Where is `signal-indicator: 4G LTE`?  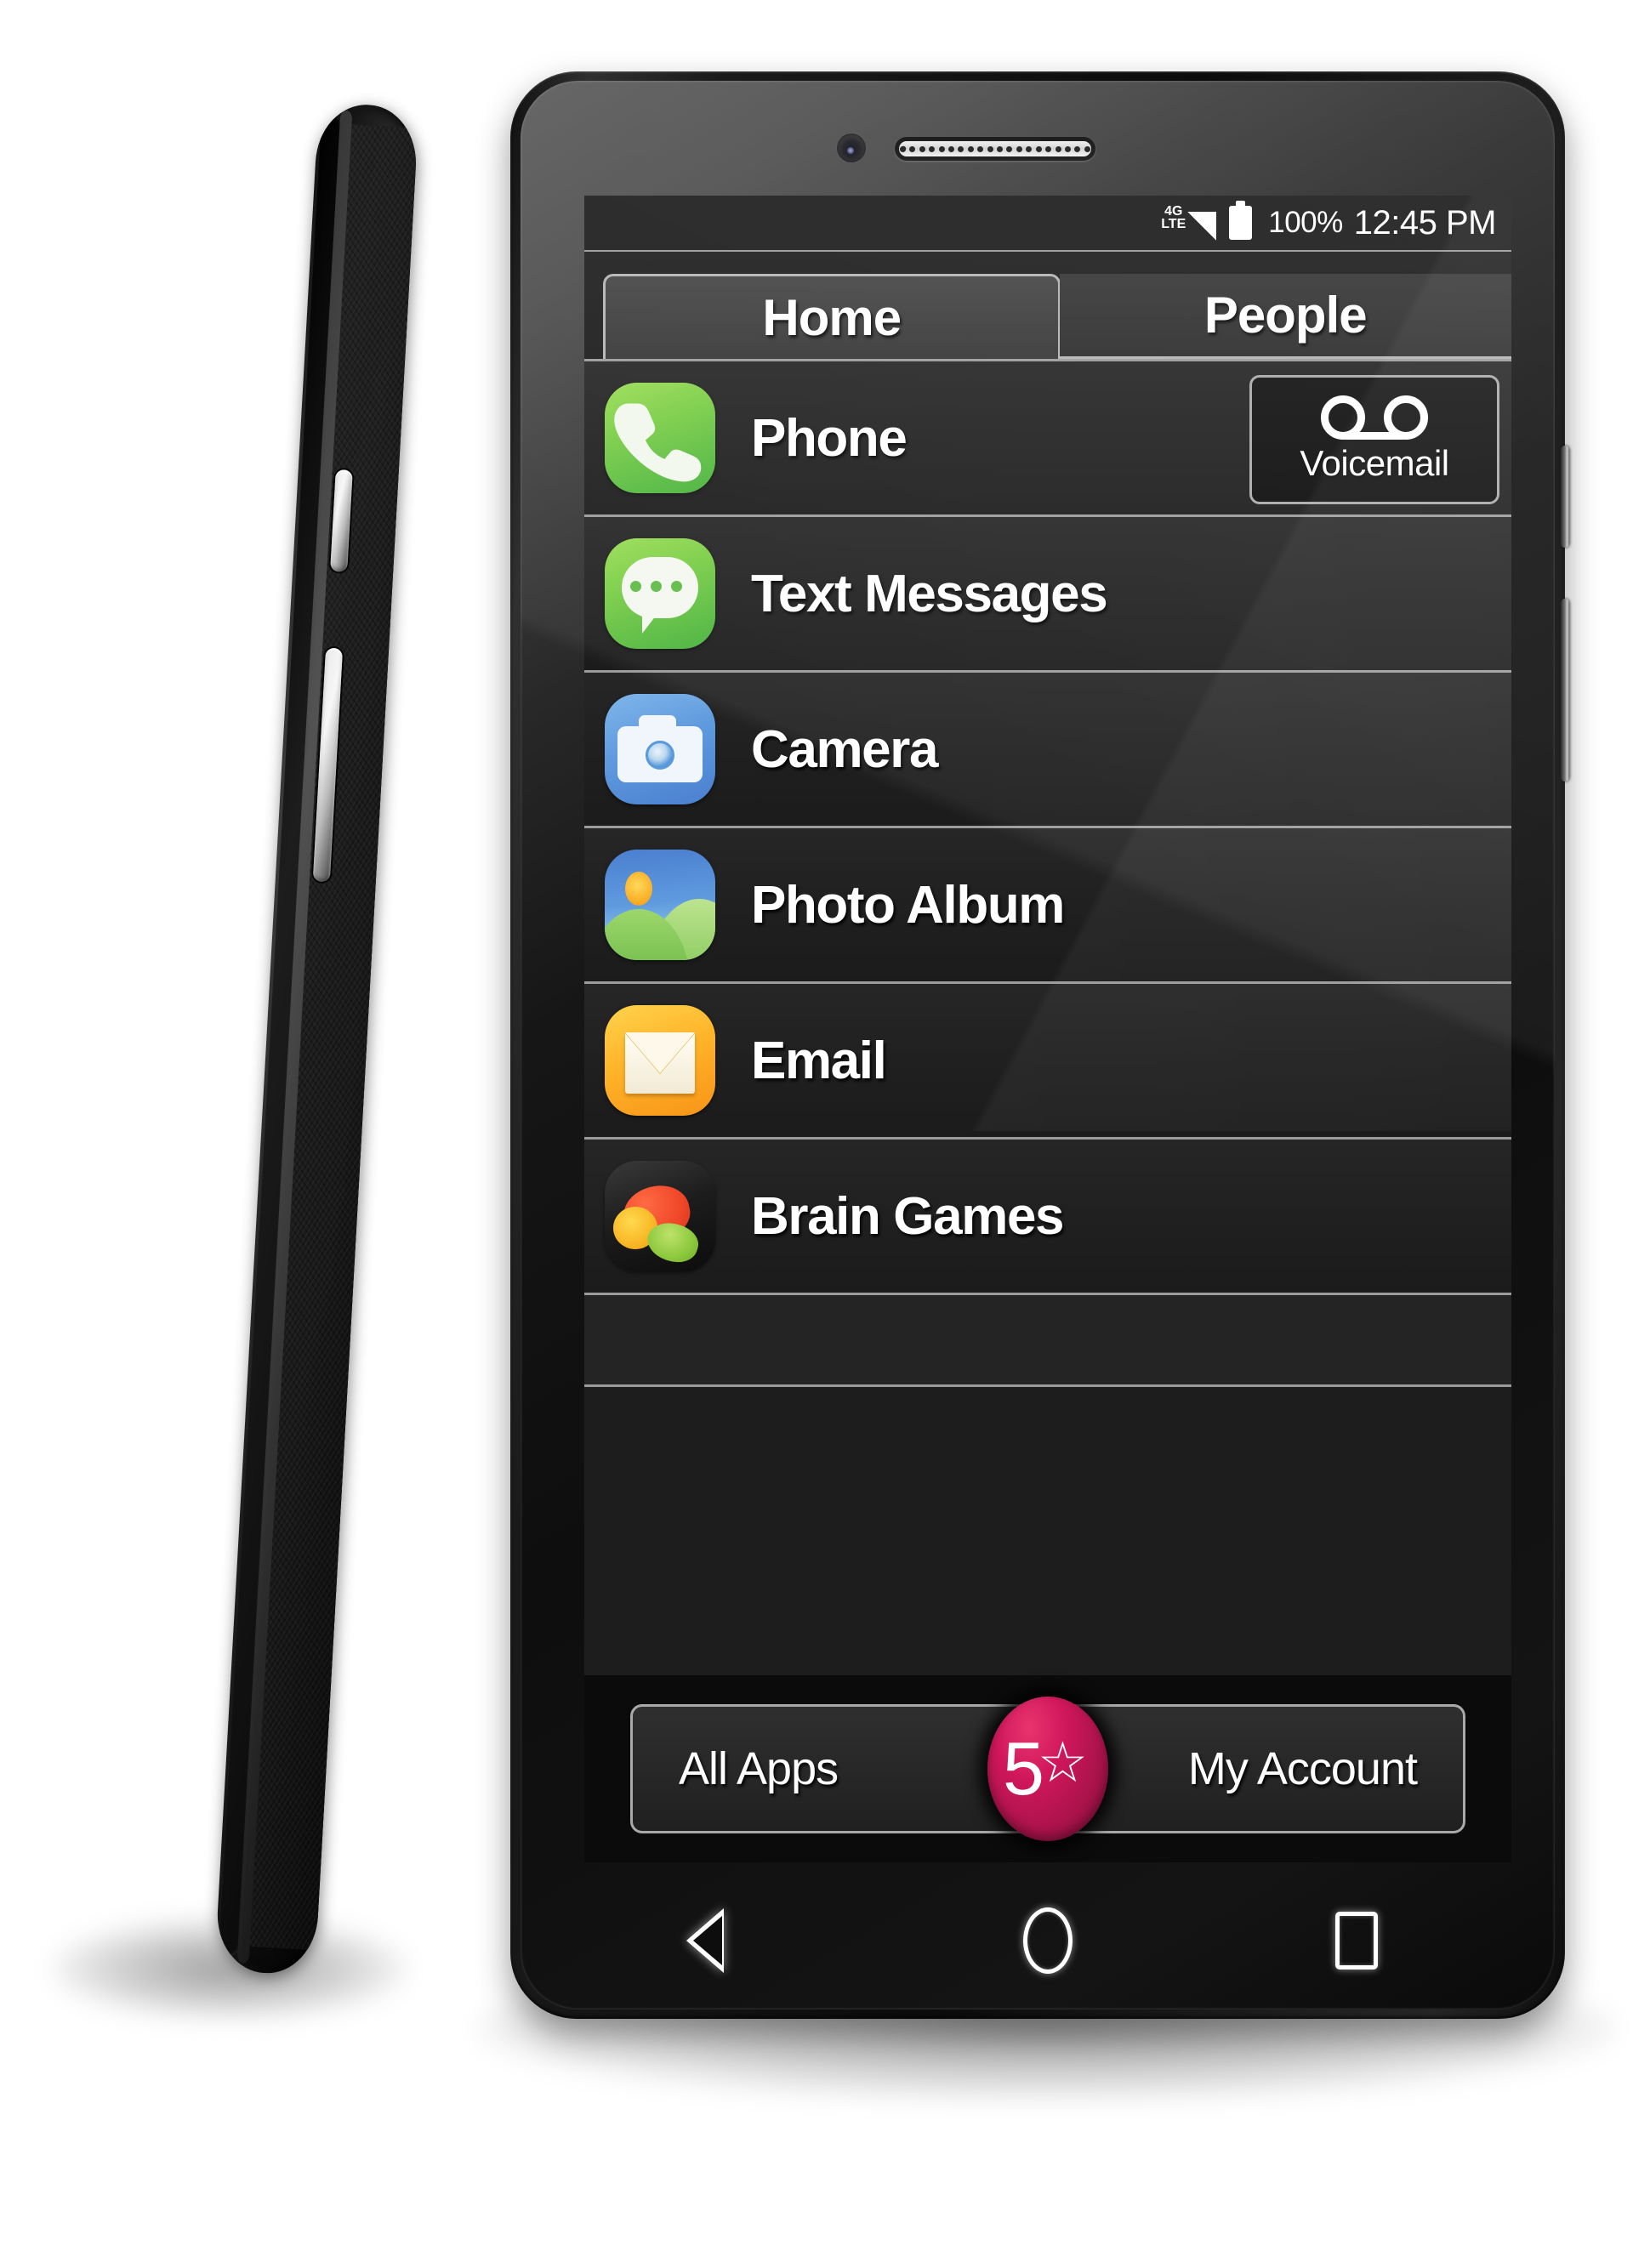
signal-indicator: 4G LTE is located at coordinates (1189, 222).